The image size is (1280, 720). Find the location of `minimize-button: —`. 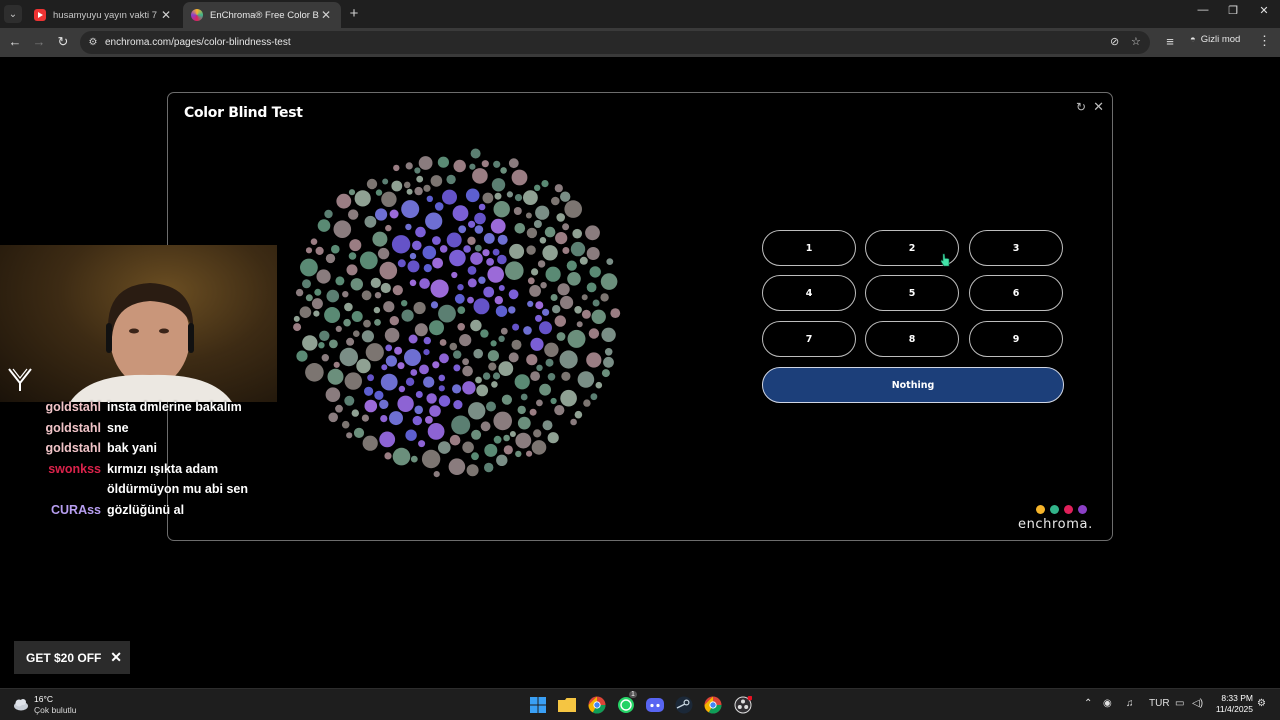

minimize-button: — is located at coordinates (1203, 10).